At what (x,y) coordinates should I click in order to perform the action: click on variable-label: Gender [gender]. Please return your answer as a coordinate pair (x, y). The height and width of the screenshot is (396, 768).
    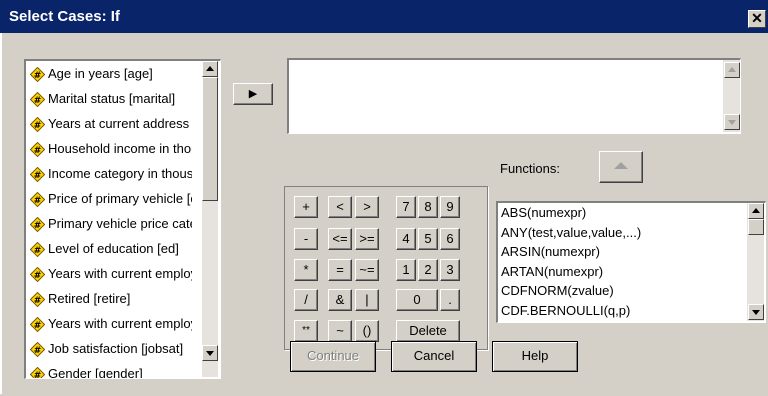
    Looking at the image, I should click on (95, 372).